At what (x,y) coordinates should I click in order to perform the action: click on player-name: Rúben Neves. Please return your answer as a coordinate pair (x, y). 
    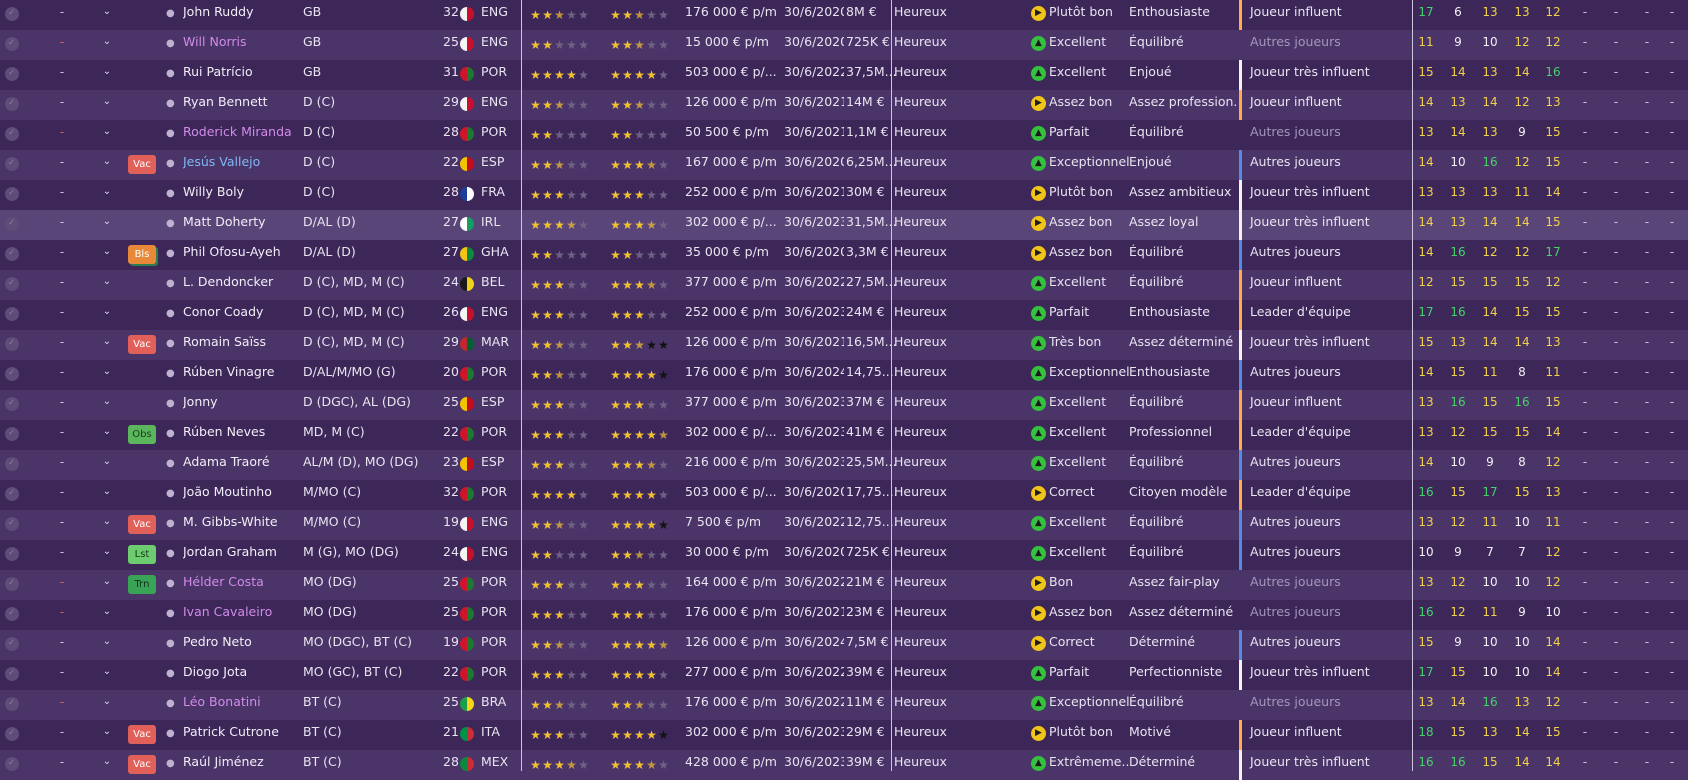
    Looking at the image, I should click on (240, 435).